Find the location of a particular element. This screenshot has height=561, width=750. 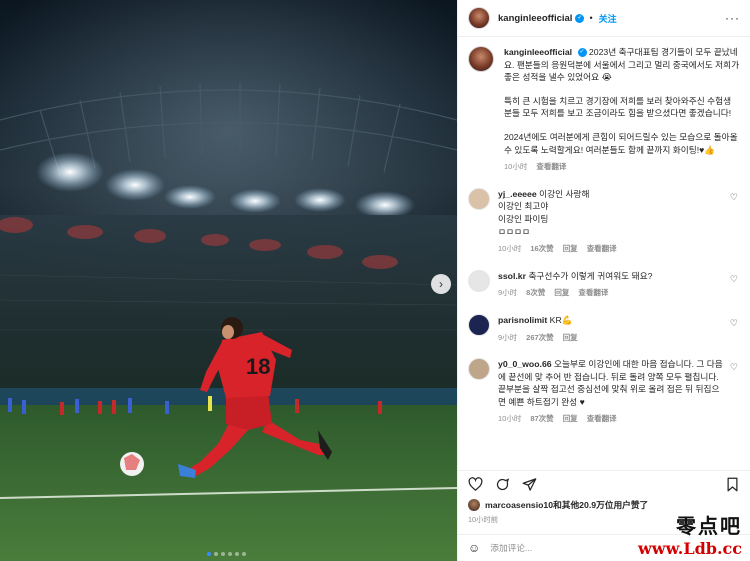

comment-item: parisnolimit KR💪 9小时 267次赞 回复 ♡ is located at coordinates (604, 328).